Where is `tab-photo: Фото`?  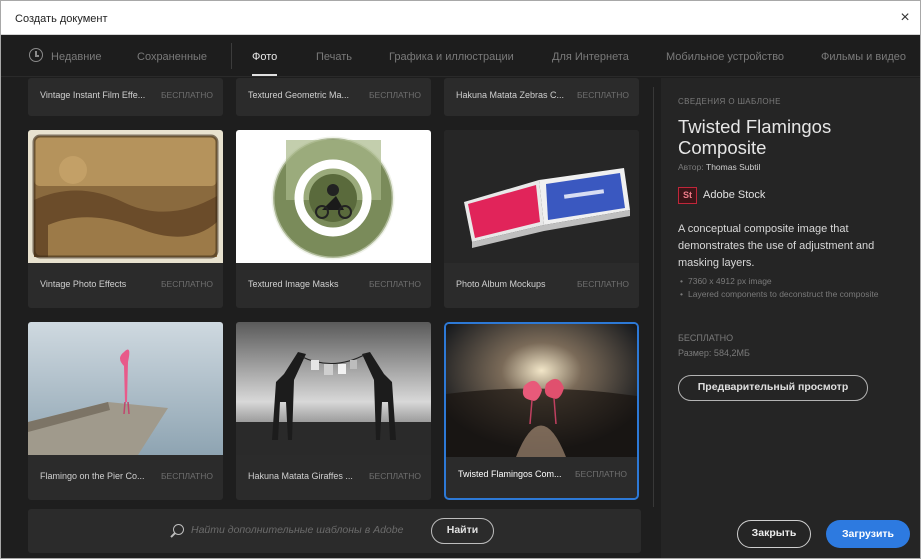 tab-photo: Фото is located at coordinates (265, 56).